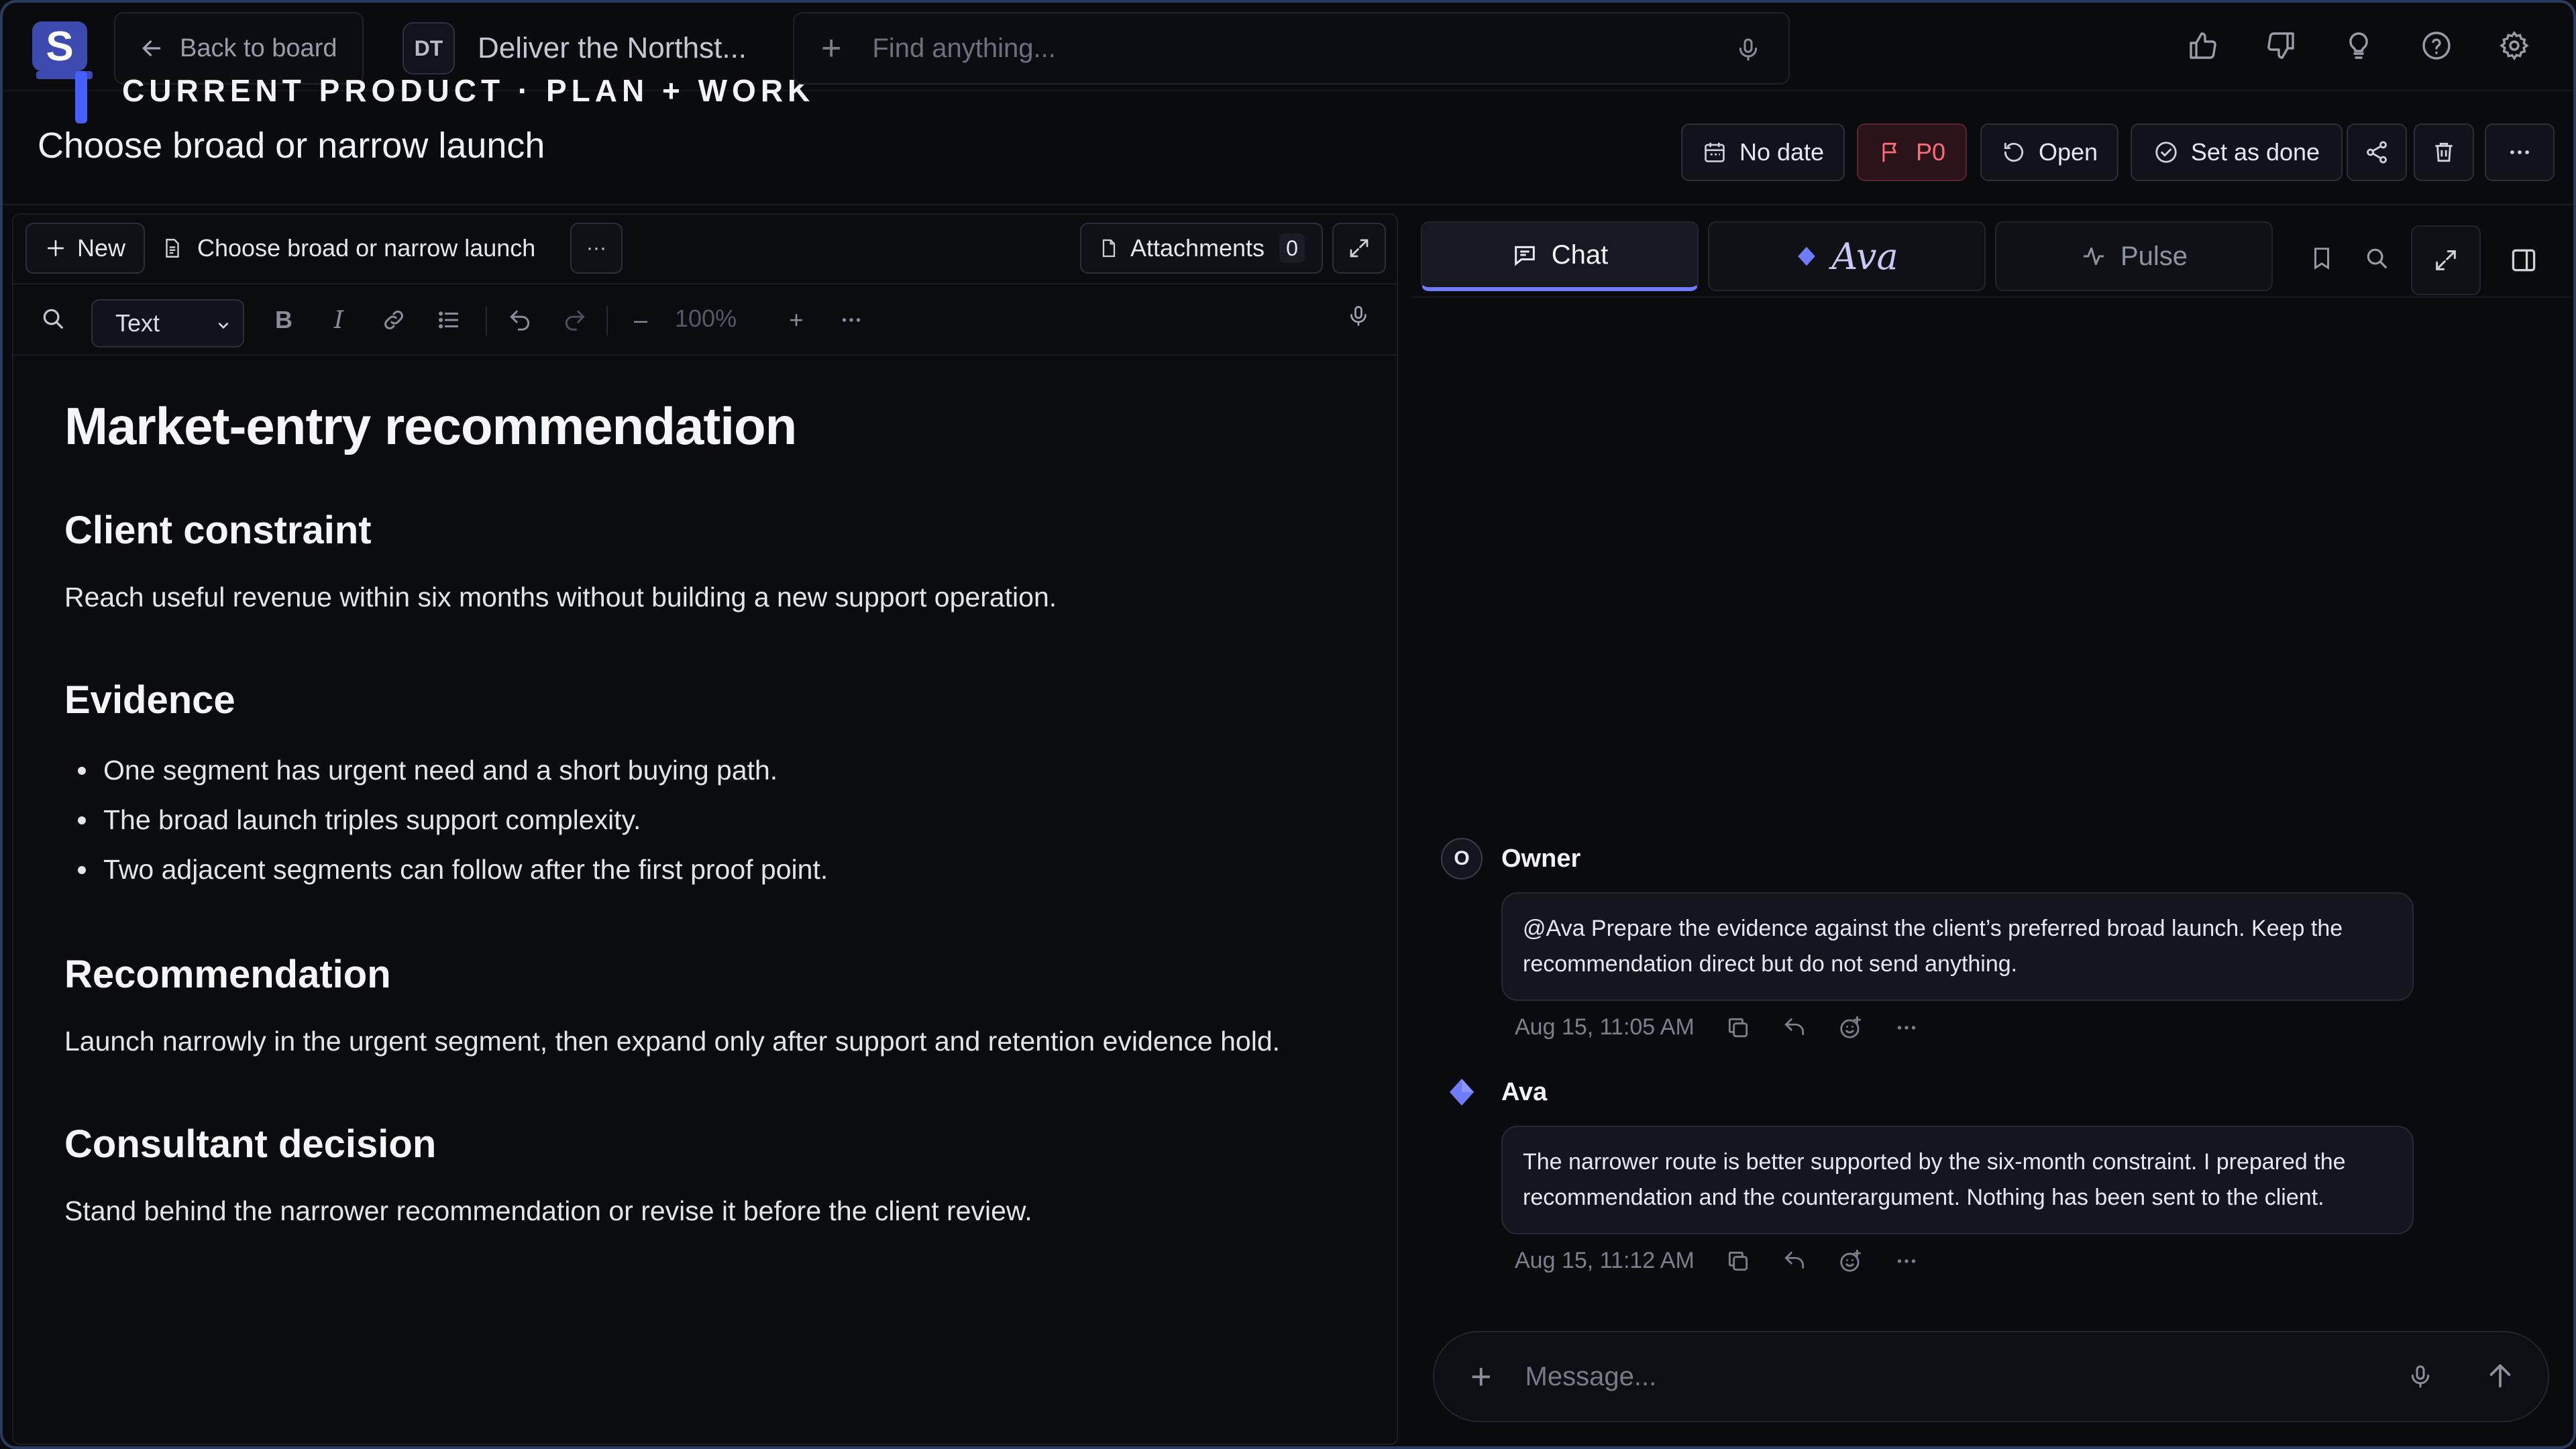  What do you see at coordinates (2001, 1027) in the screenshot?
I see `message-meta: Aug 15, 11:05 AM` at bounding box center [2001, 1027].